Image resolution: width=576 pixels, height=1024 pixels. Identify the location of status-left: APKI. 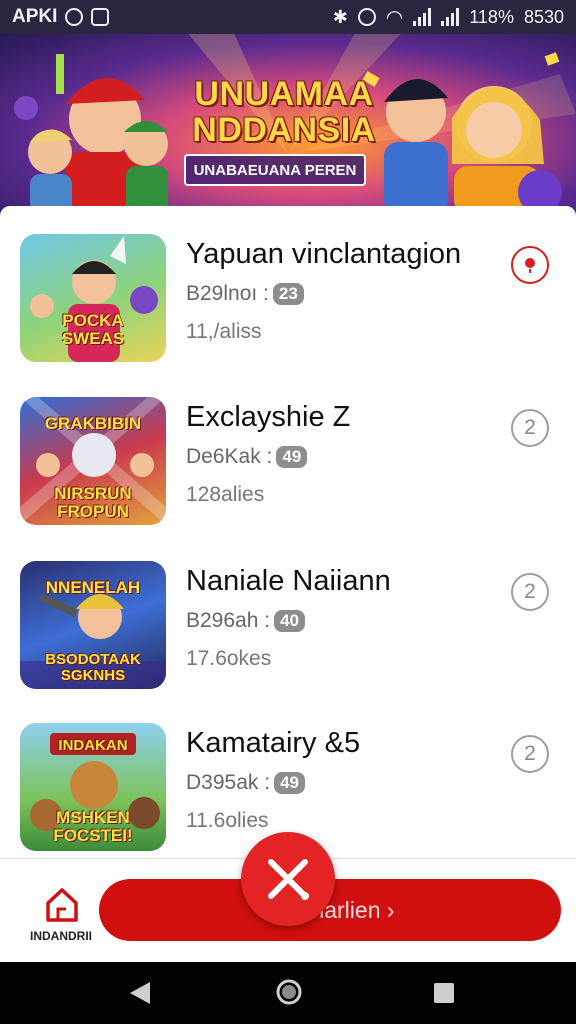
(61, 17).